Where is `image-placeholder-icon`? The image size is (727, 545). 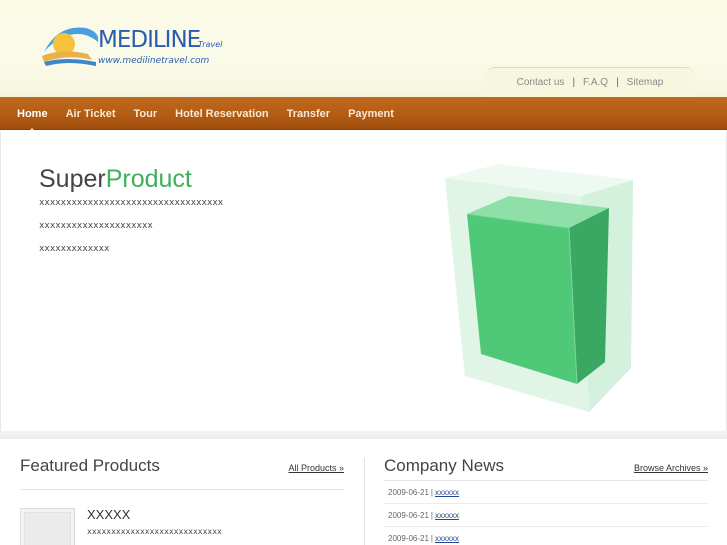
image-placeholder-icon is located at coordinates (47, 528).